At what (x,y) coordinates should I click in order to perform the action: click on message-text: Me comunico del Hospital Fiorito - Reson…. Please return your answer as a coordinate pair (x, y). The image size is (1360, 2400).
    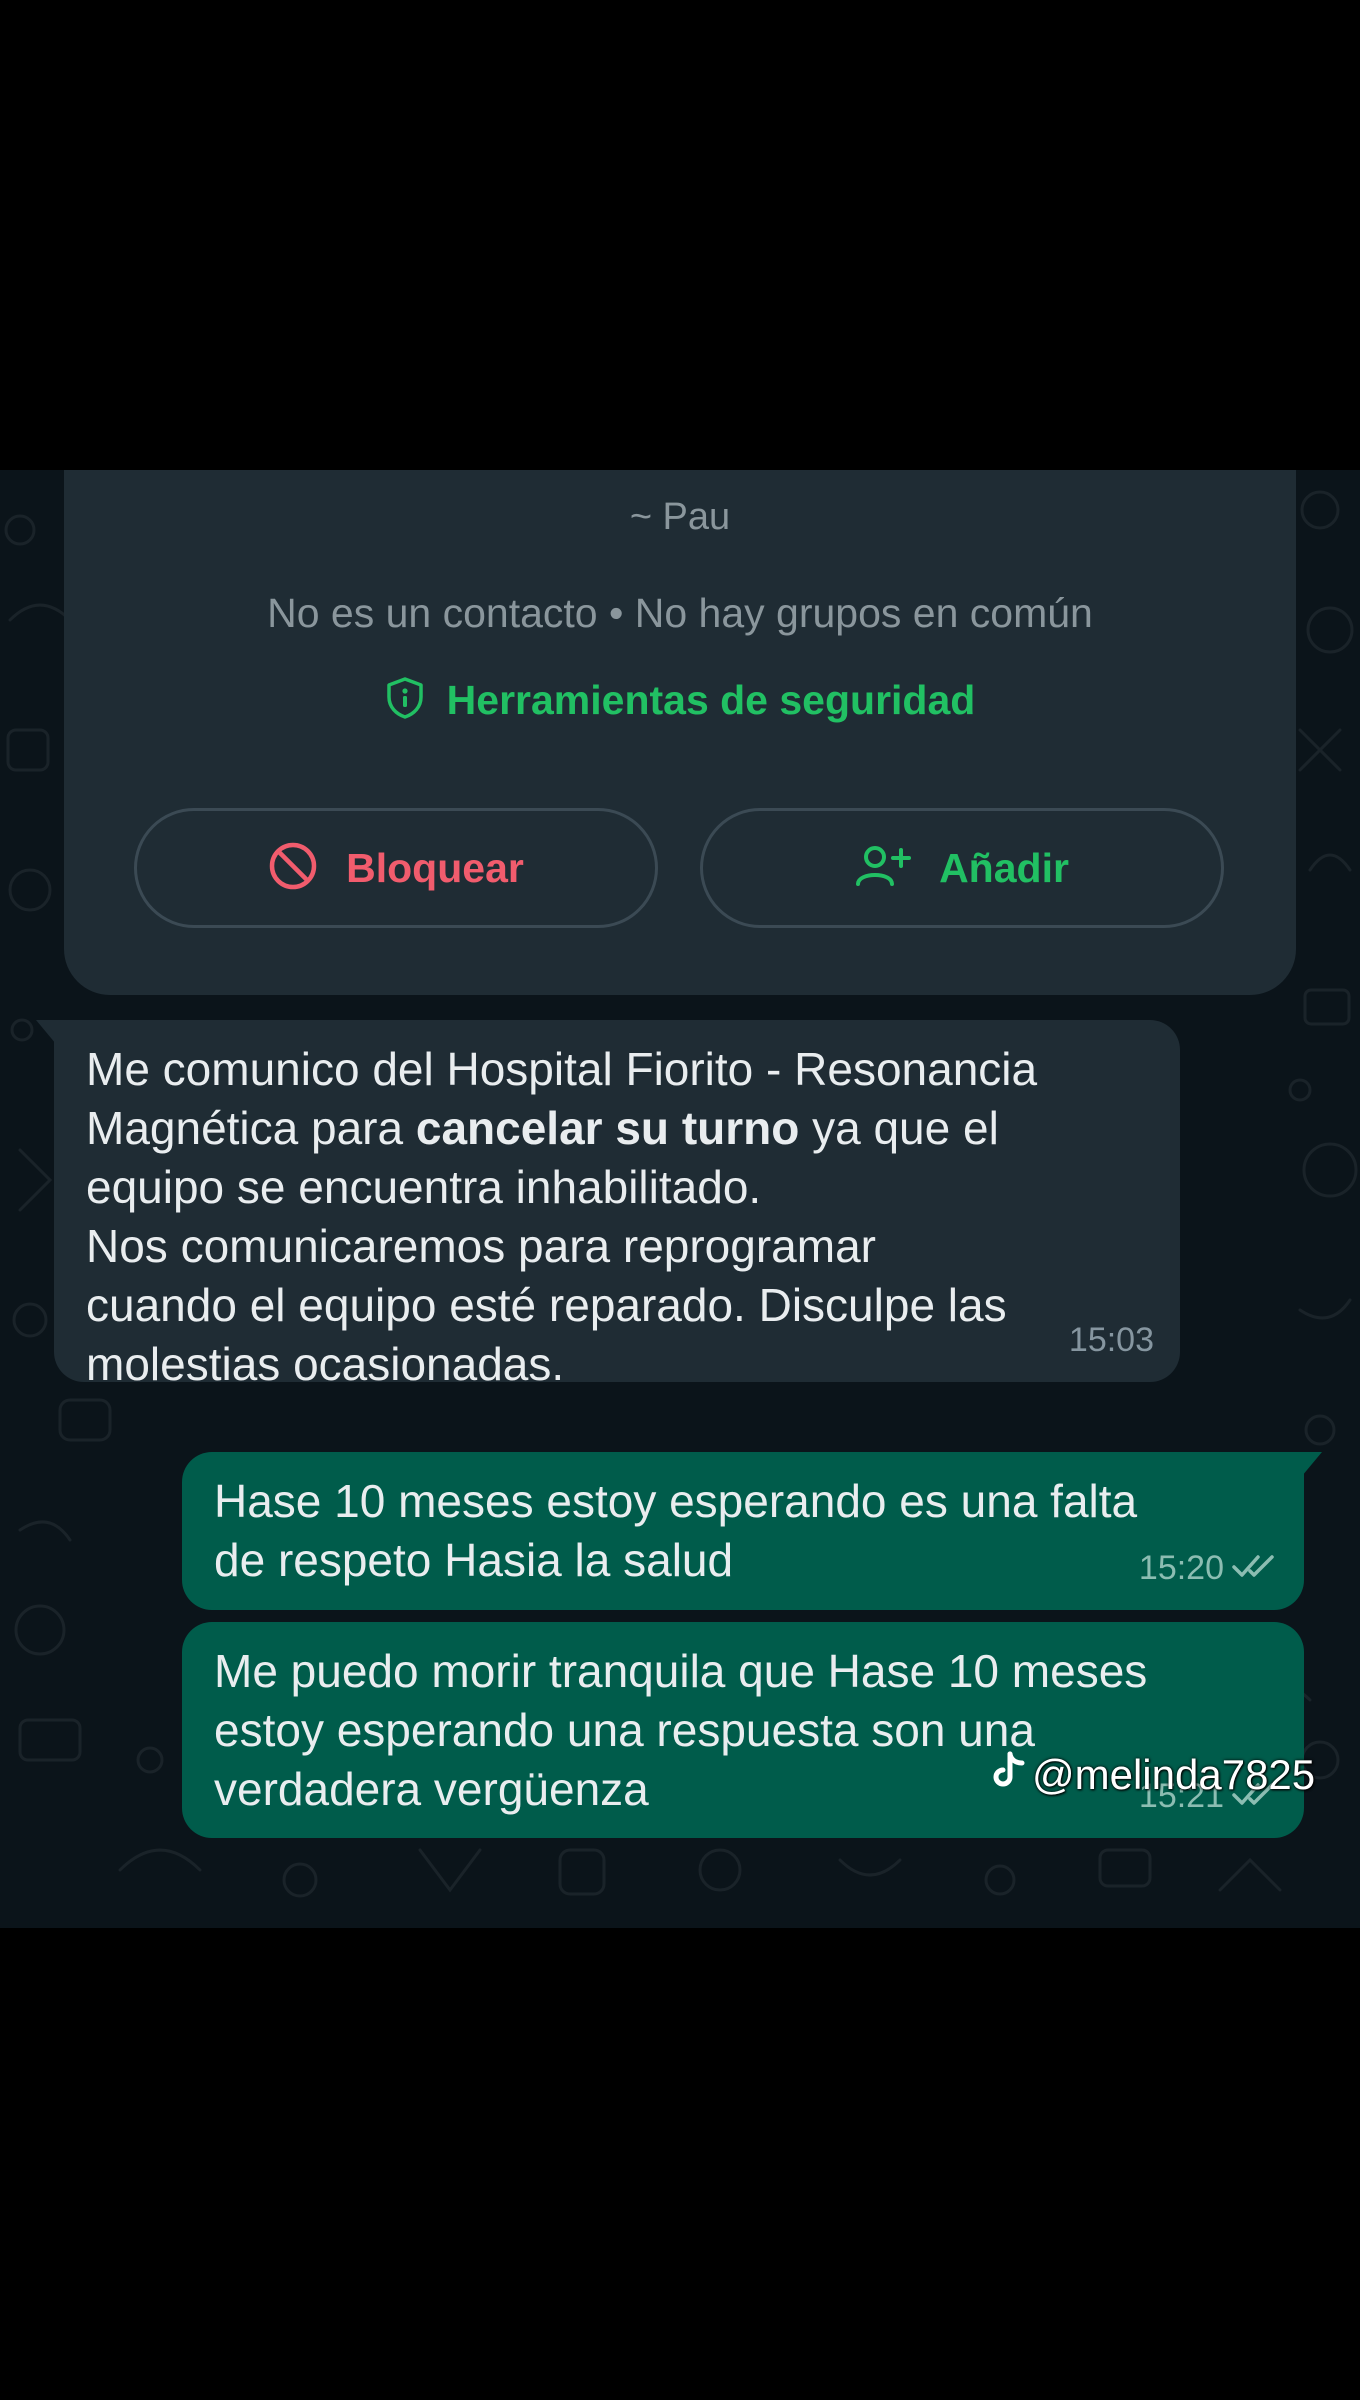
    Looking at the image, I should click on (562, 1216).